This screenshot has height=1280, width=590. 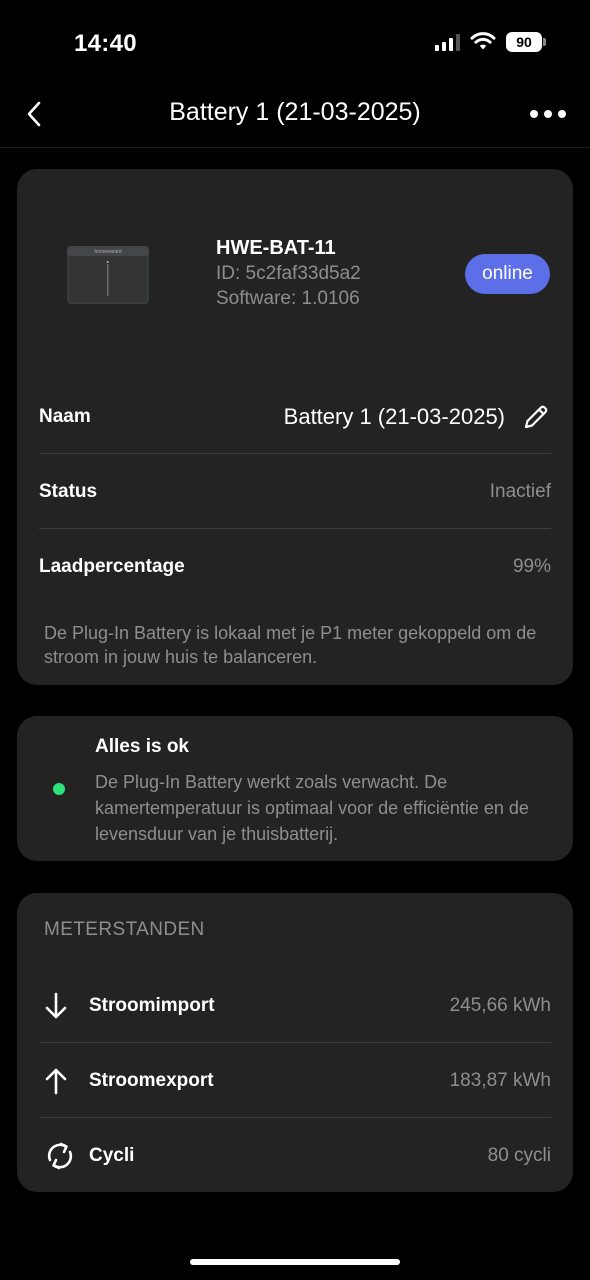 I want to click on device-model: HWE-BAT-11, so click(x=276, y=248).